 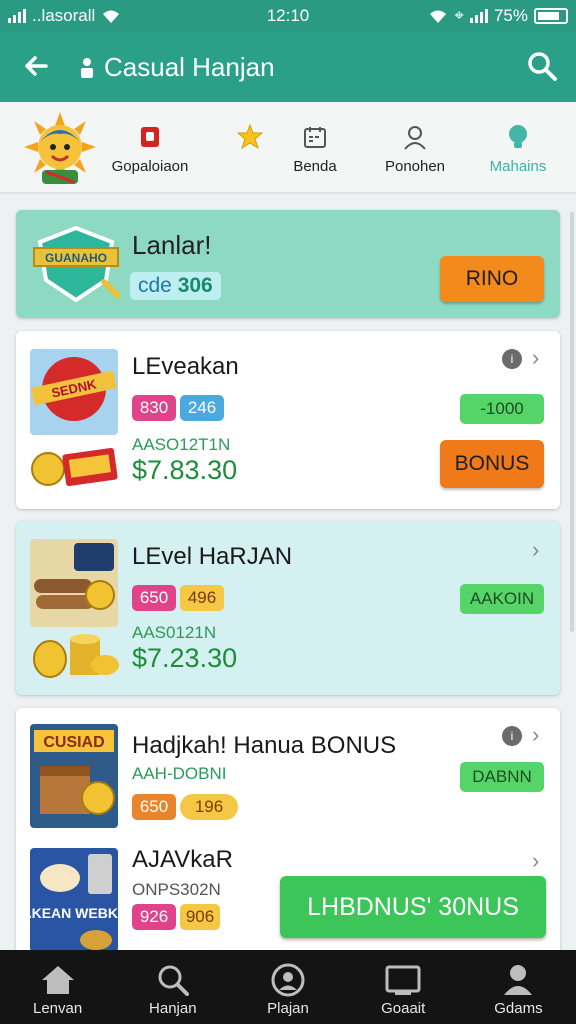 What do you see at coordinates (73, 742) in the screenshot?
I see `thumbnail-text: CUSIAD` at bounding box center [73, 742].